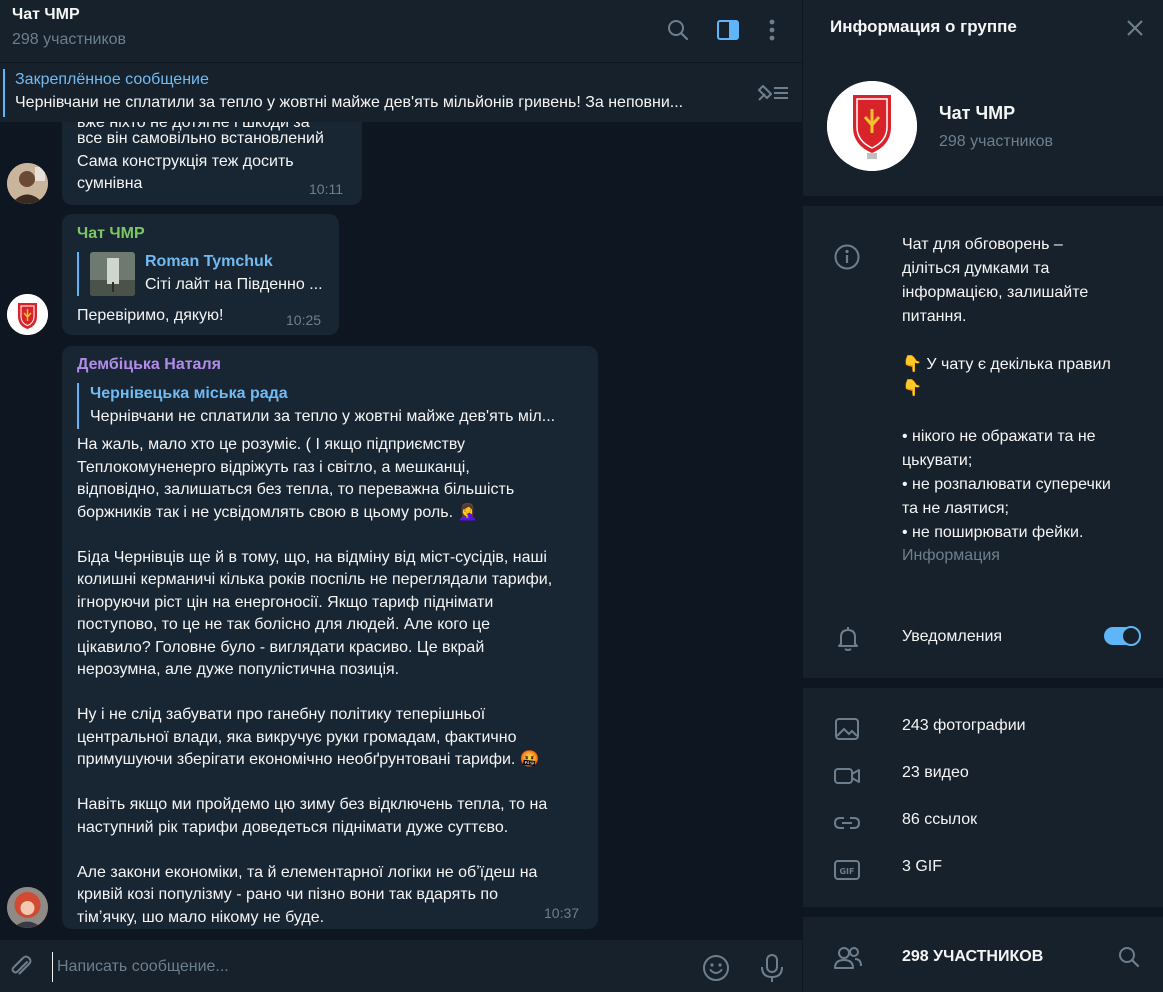  I want to click on member-search-icon, so click(1130, 958).